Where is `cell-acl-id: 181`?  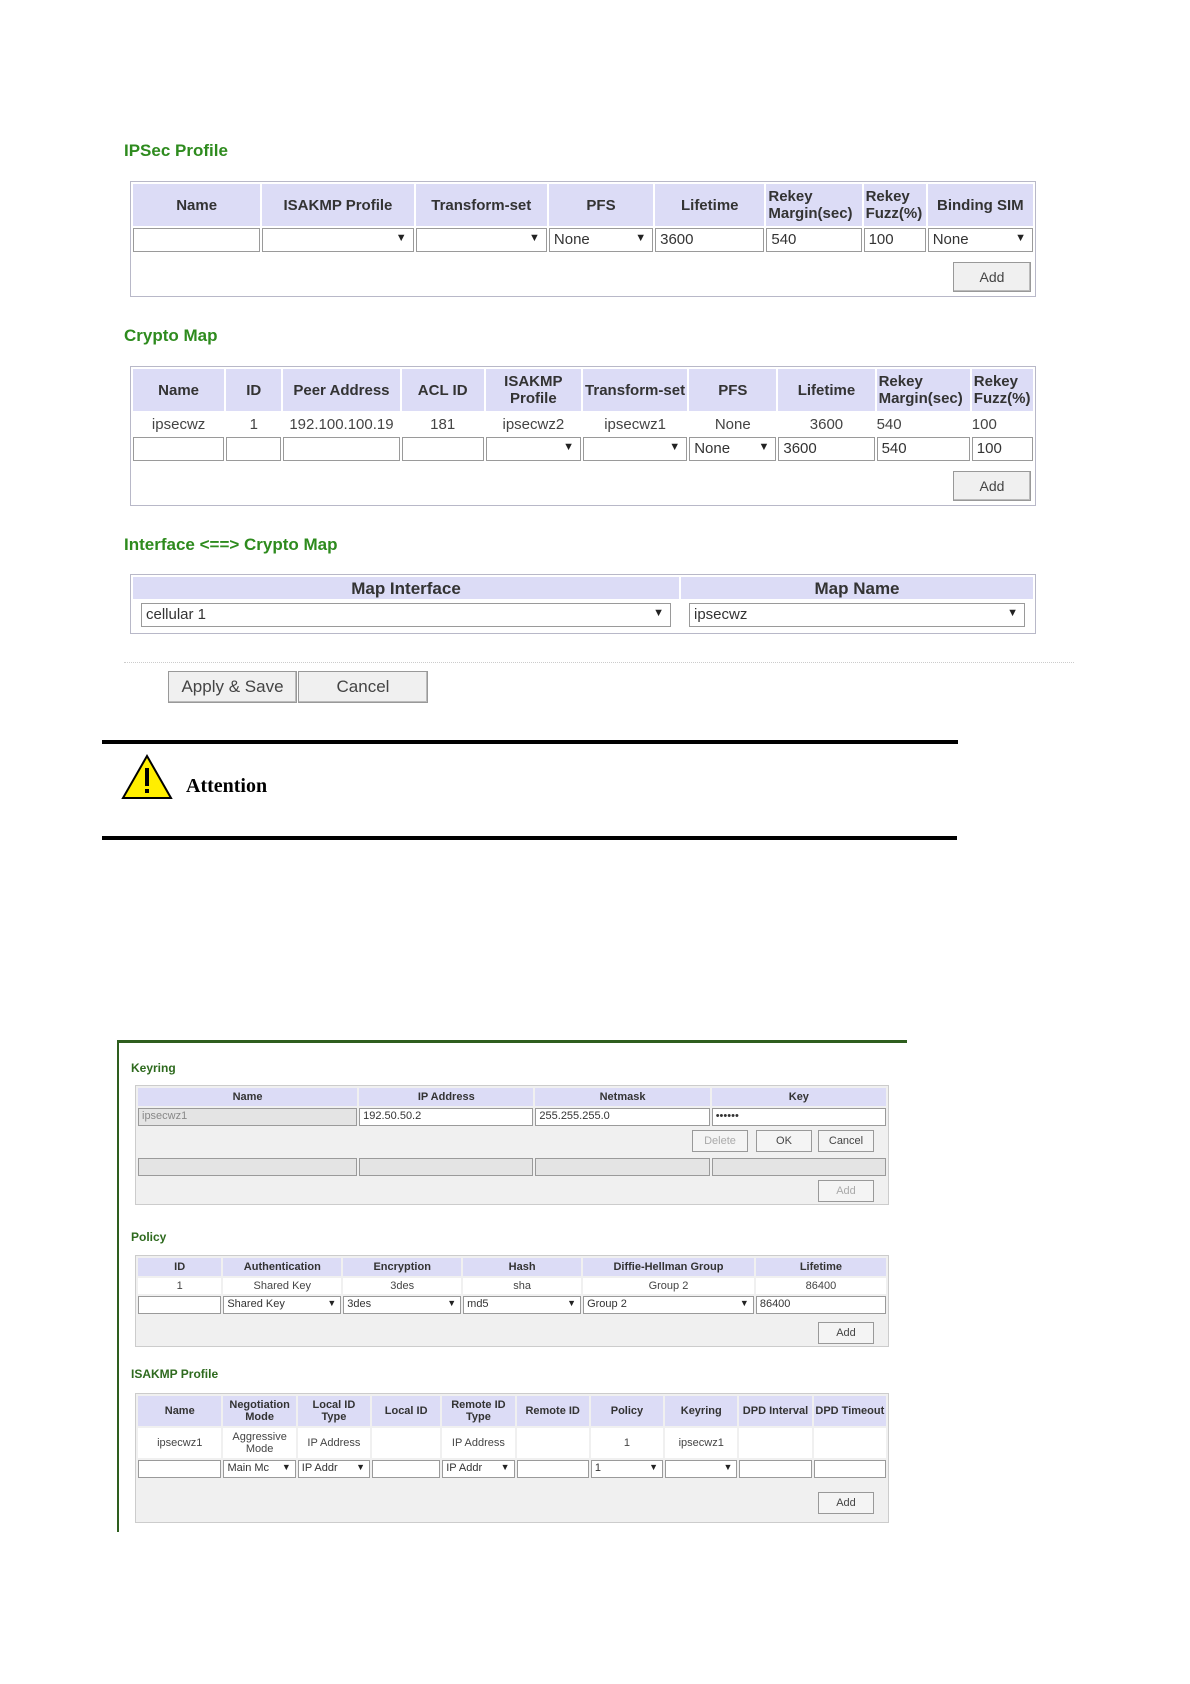
cell-acl-id: 181 is located at coordinates (443, 424).